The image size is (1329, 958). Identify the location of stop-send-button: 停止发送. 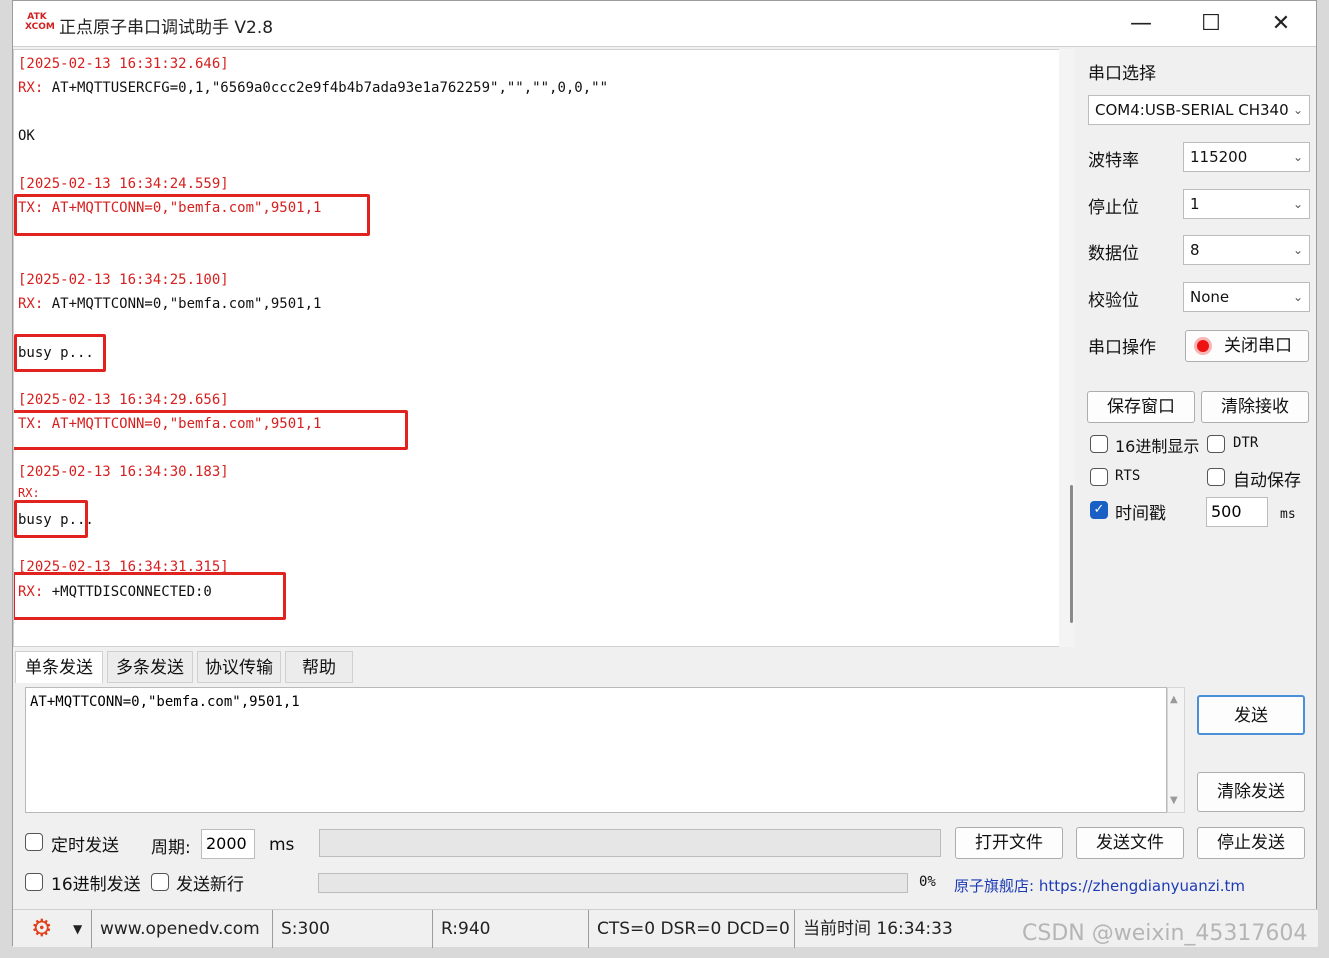
(1251, 843).